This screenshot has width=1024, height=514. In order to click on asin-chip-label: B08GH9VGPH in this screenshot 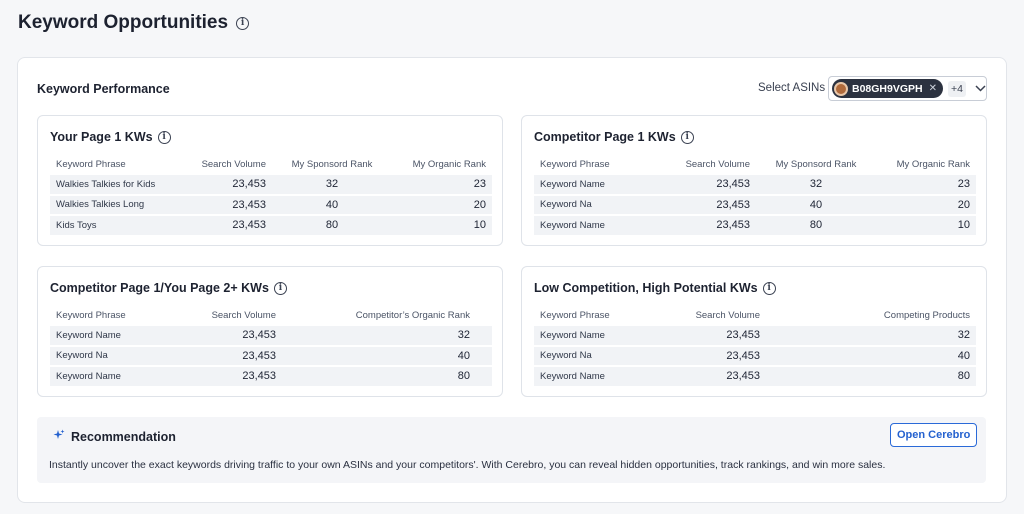, I will do `click(887, 88)`.